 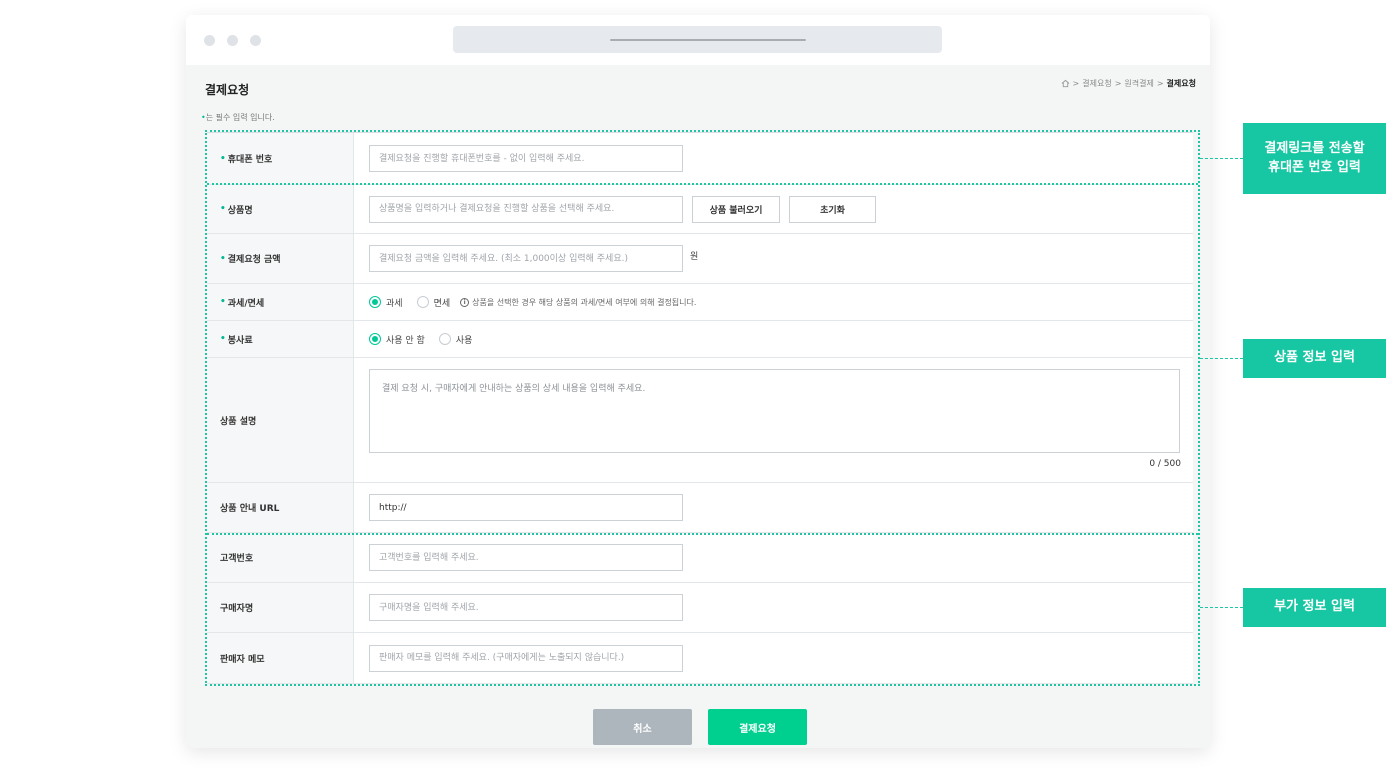 I want to click on annotation-extra-section: 부가 정보 입력, so click(x=1314, y=607).